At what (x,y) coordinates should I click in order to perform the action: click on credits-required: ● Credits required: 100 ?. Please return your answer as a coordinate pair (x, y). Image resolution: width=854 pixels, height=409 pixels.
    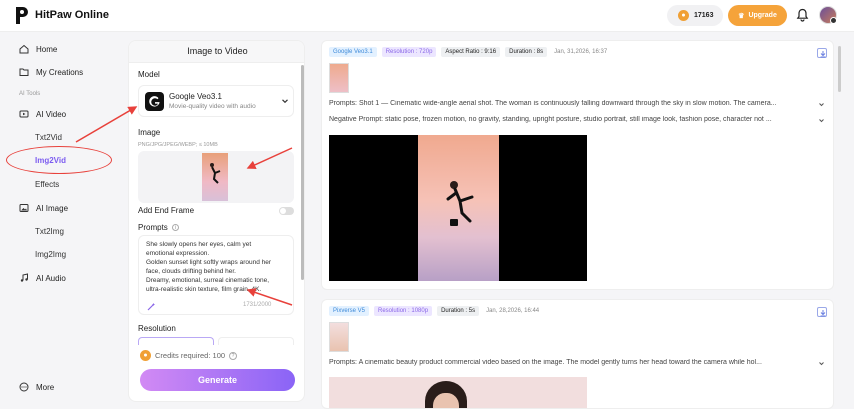
    Looking at the image, I should click on (189, 355).